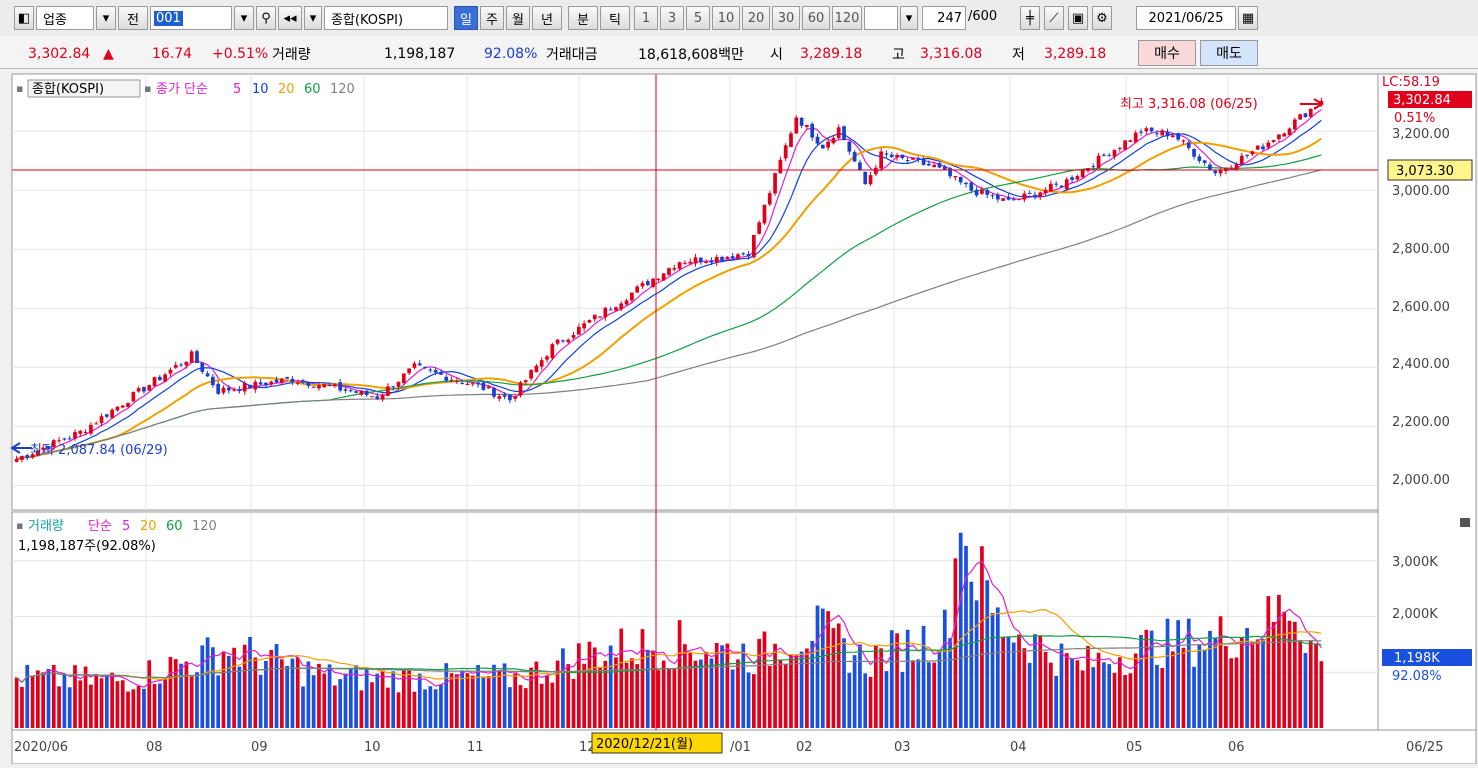 Image resolution: width=1478 pixels, height=768 pixels. I want to click on interval-10: 10, so click(726, 18).